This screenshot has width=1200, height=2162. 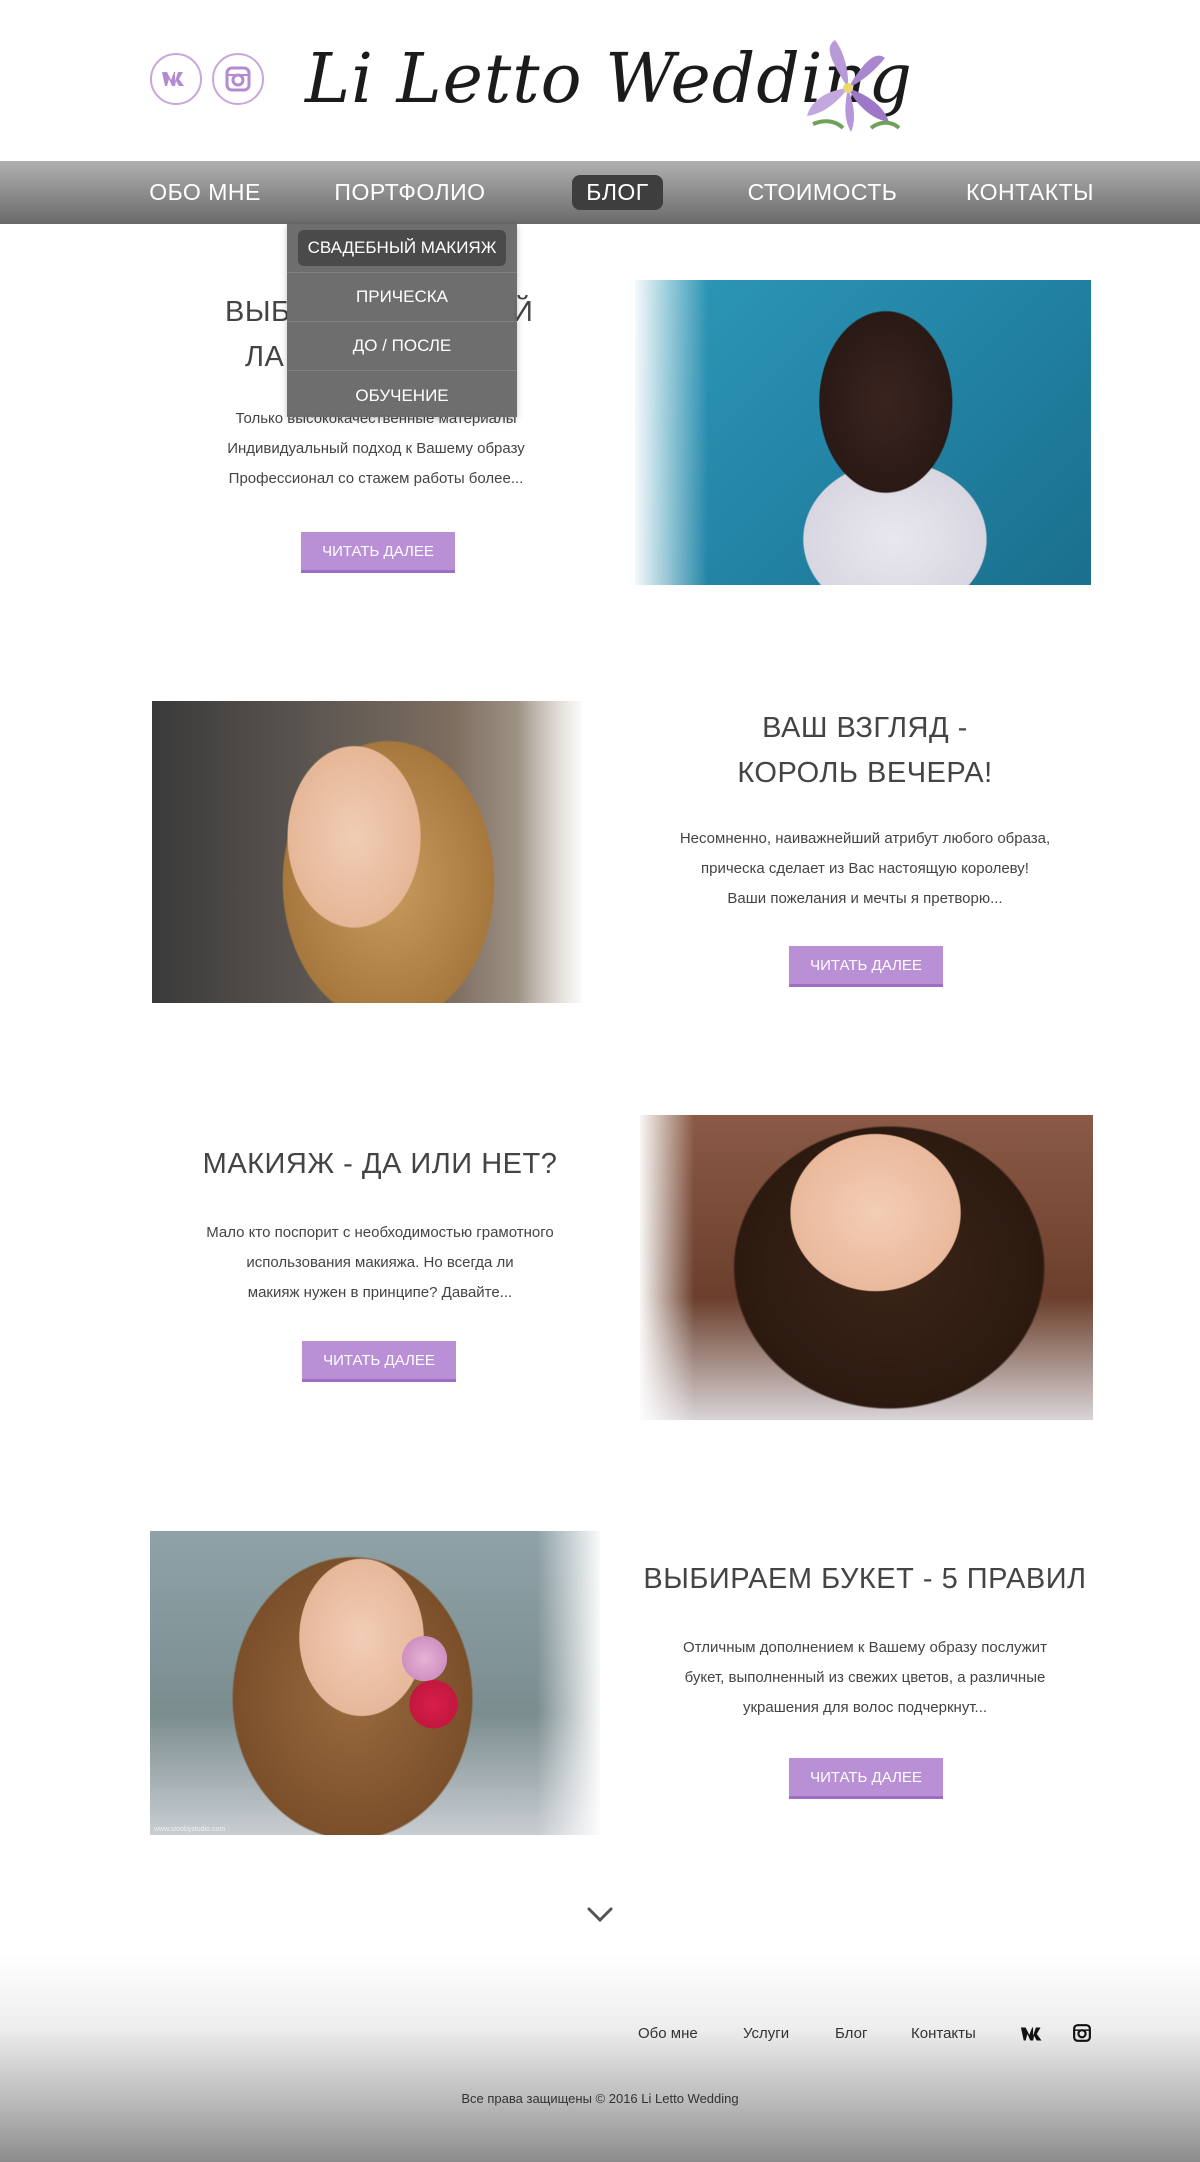 What do you see at coordinates (402, 248) in the screenshot?
I see `dropdown-item-wedding-makeup: СВАДЕБНЫЙ МАКИЯЖ` at bounding box center [402, 248].